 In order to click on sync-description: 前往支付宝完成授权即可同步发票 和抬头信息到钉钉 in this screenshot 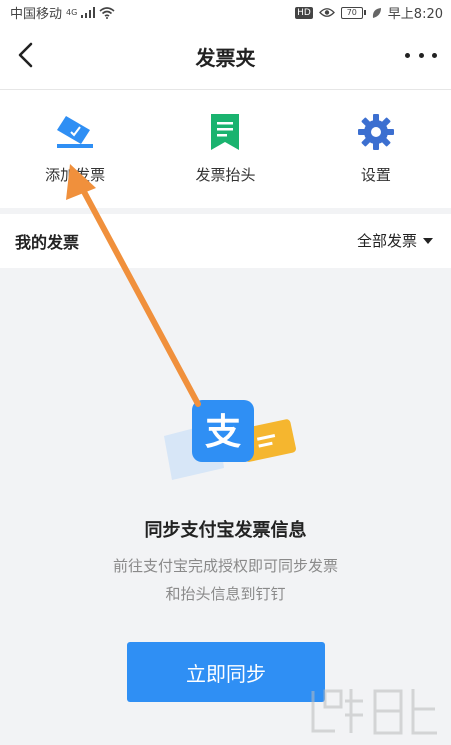, I will do `click(225, 580)`.